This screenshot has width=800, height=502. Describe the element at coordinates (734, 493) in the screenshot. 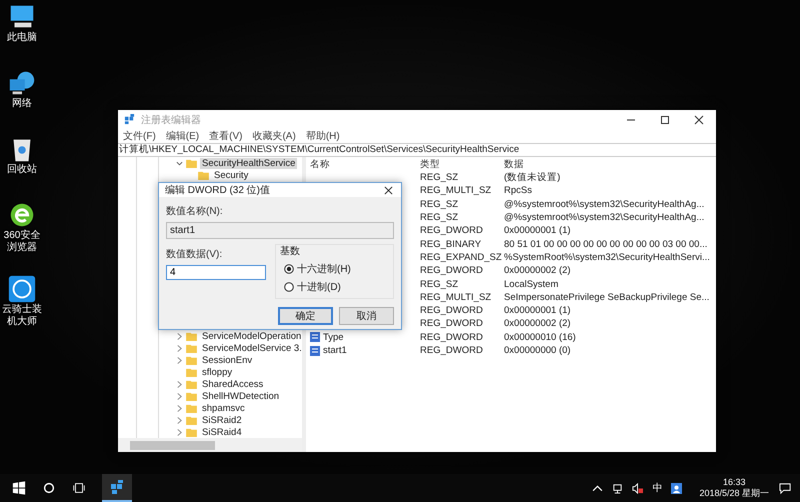

I see `clock-date: 2018/5/28 星期一` at that location.